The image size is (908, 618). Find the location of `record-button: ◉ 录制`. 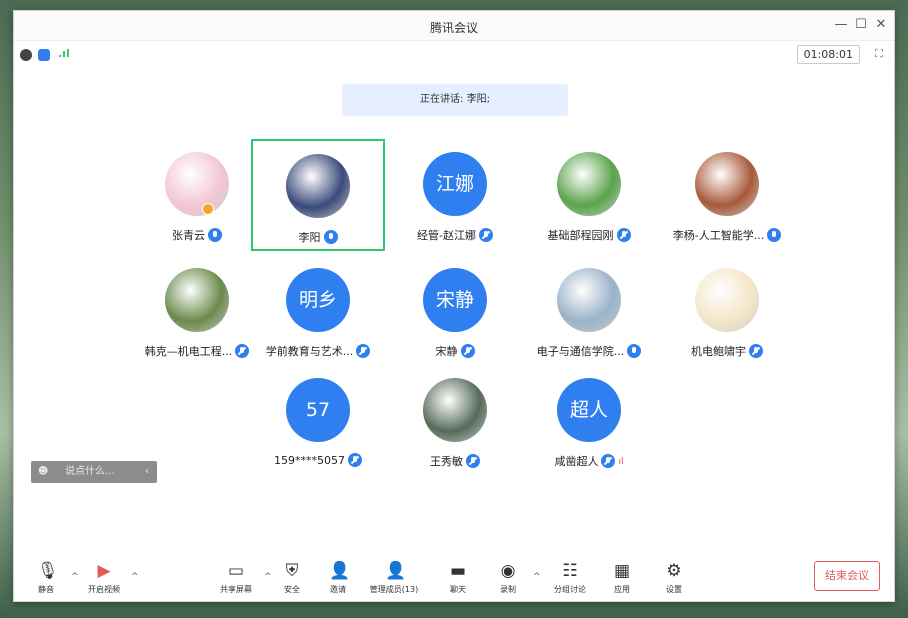

record-button: ◉ 录制 is located at coordinates (508, 578).